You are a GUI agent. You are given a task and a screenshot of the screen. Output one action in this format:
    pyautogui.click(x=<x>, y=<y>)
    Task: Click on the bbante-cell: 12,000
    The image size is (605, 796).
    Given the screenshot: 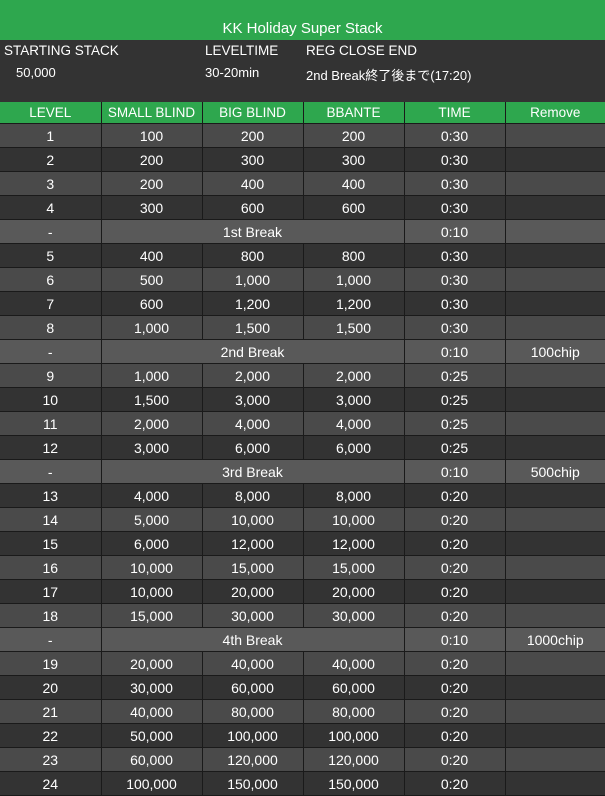 What is the action you would take?
    pyautogui.click(x=354, y=543)
    